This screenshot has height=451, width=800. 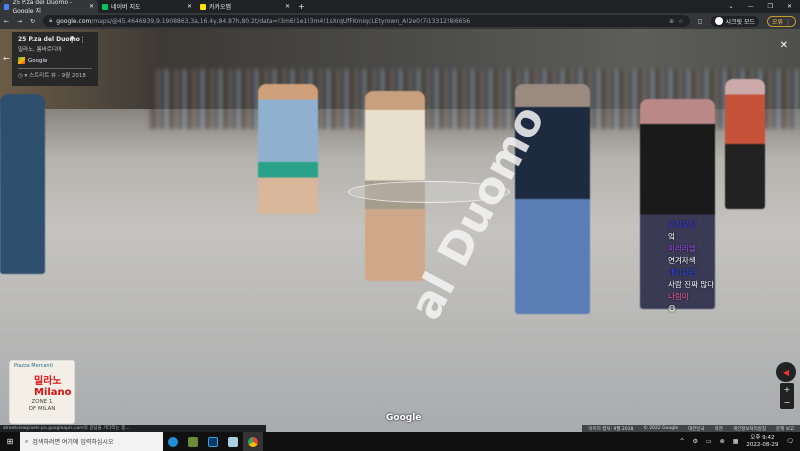 What do you see at coordinates (126, 7) in the screenshot?
I see `tab-title: 네이버 지도` at bounding box center [126, 7].